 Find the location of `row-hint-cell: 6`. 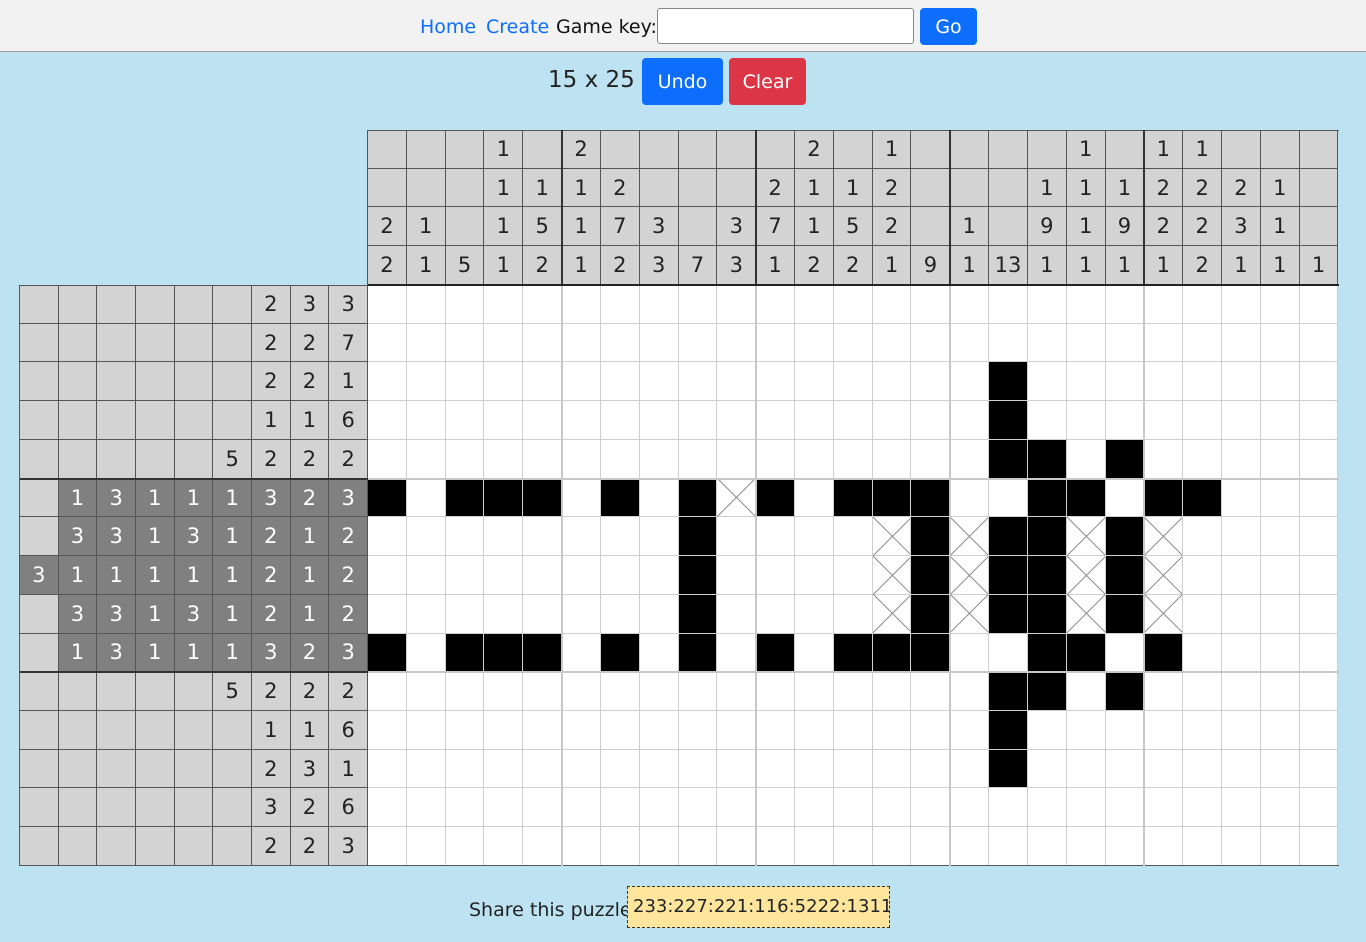

row-hint-cell: 6 is located at coordinates (348, 420).